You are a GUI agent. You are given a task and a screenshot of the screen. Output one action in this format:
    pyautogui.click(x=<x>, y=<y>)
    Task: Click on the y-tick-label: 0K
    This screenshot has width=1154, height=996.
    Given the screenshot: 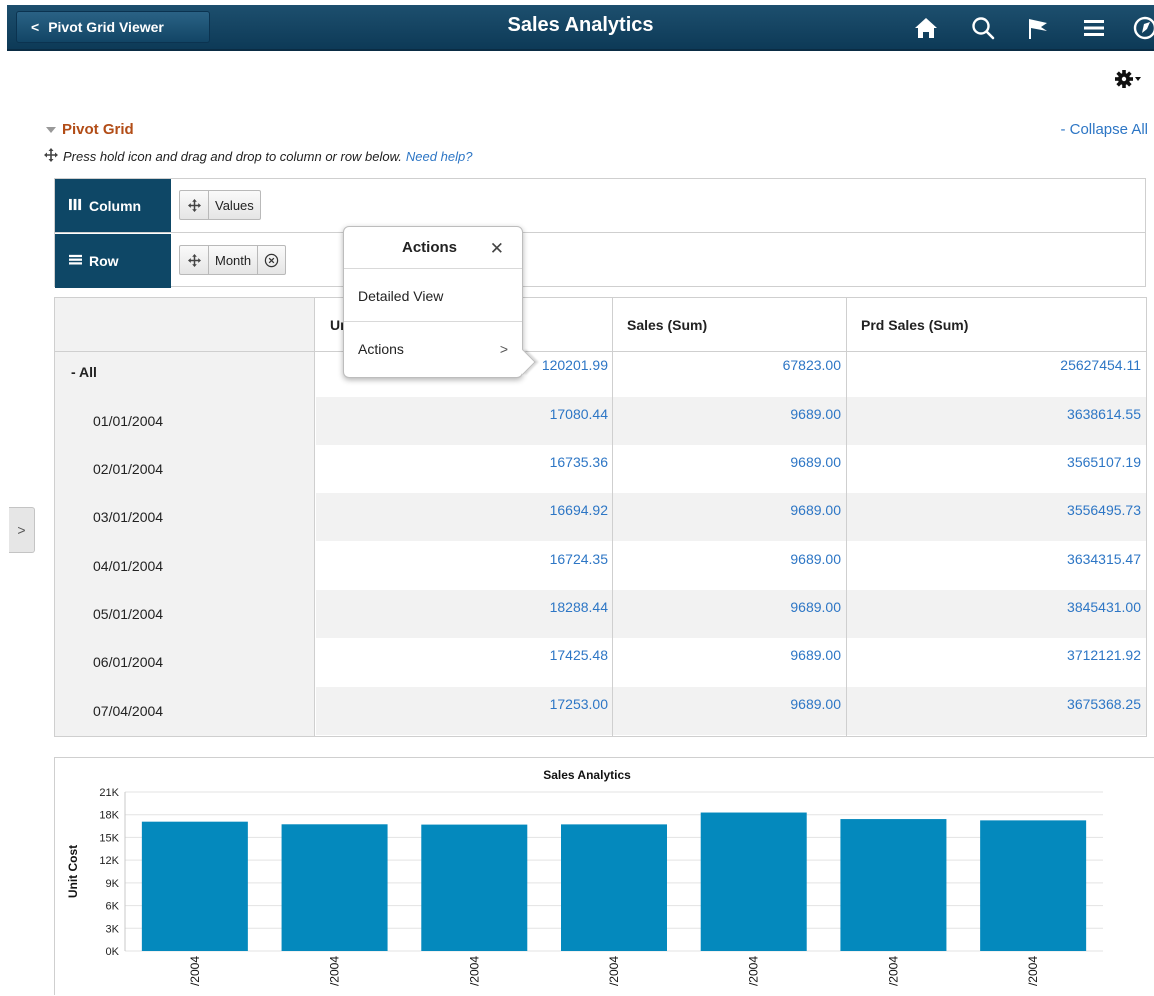 What is the action you would take?
    pyautogui.click(x=113, y=952)
    